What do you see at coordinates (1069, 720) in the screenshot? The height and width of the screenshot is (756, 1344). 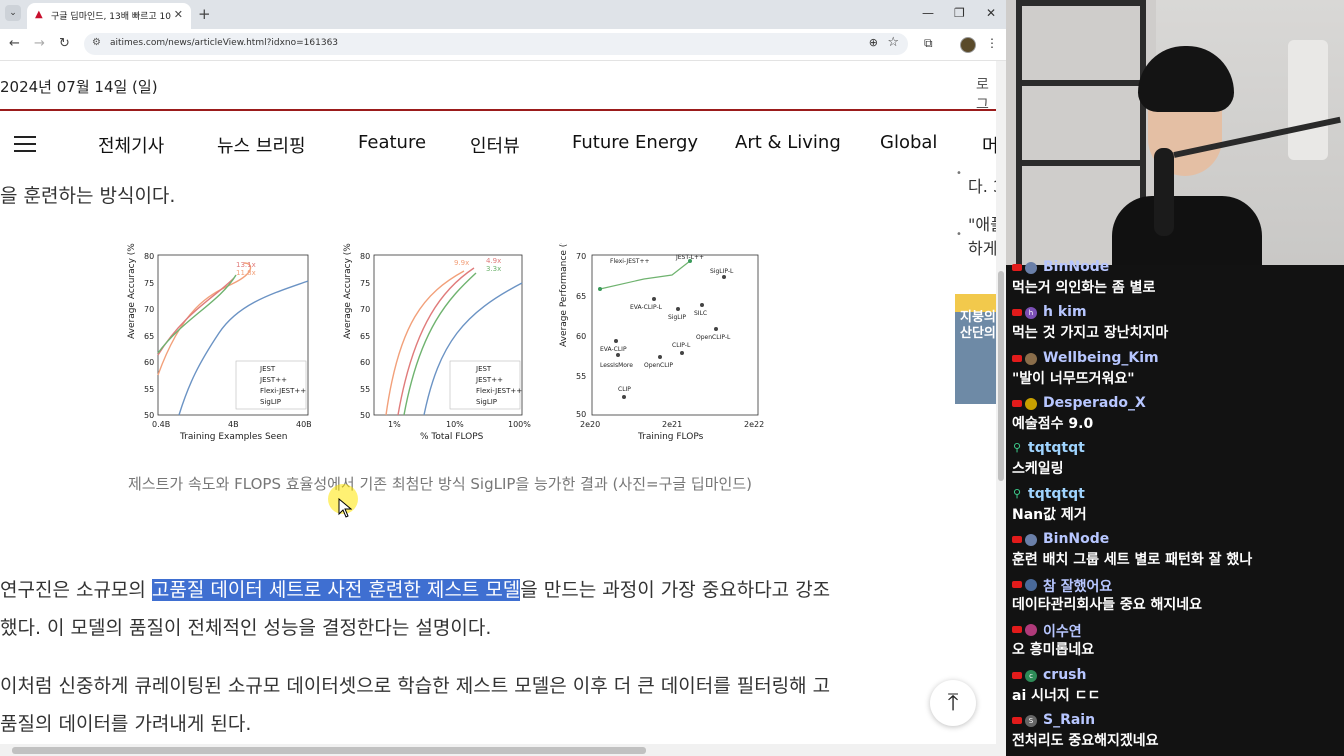 I see `chat-username: S_Rain` at bounding box center [1069, 720].